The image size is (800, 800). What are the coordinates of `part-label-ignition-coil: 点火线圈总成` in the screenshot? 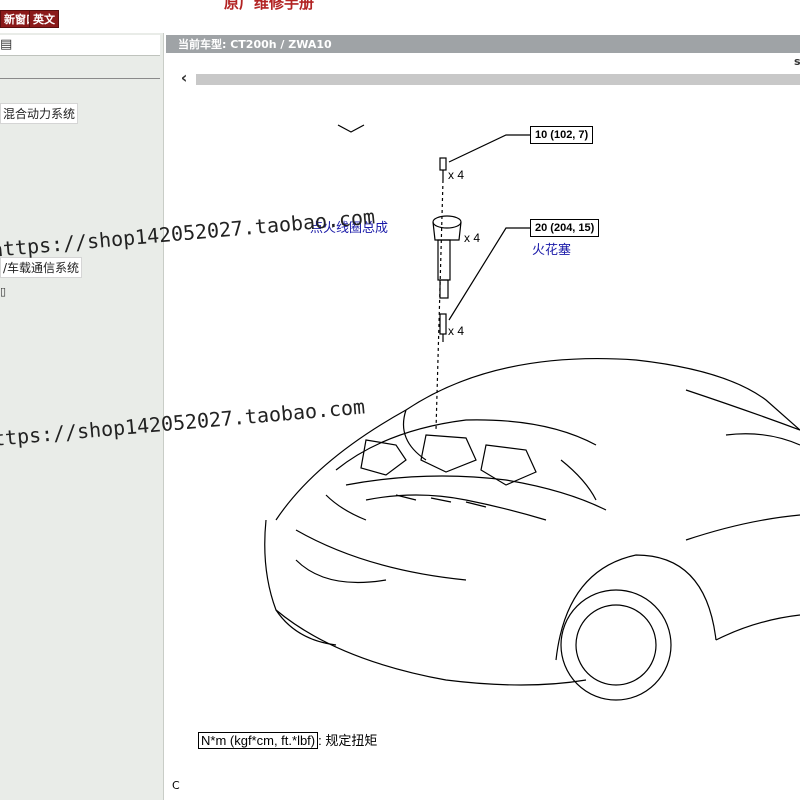 It's located at (349, 226).